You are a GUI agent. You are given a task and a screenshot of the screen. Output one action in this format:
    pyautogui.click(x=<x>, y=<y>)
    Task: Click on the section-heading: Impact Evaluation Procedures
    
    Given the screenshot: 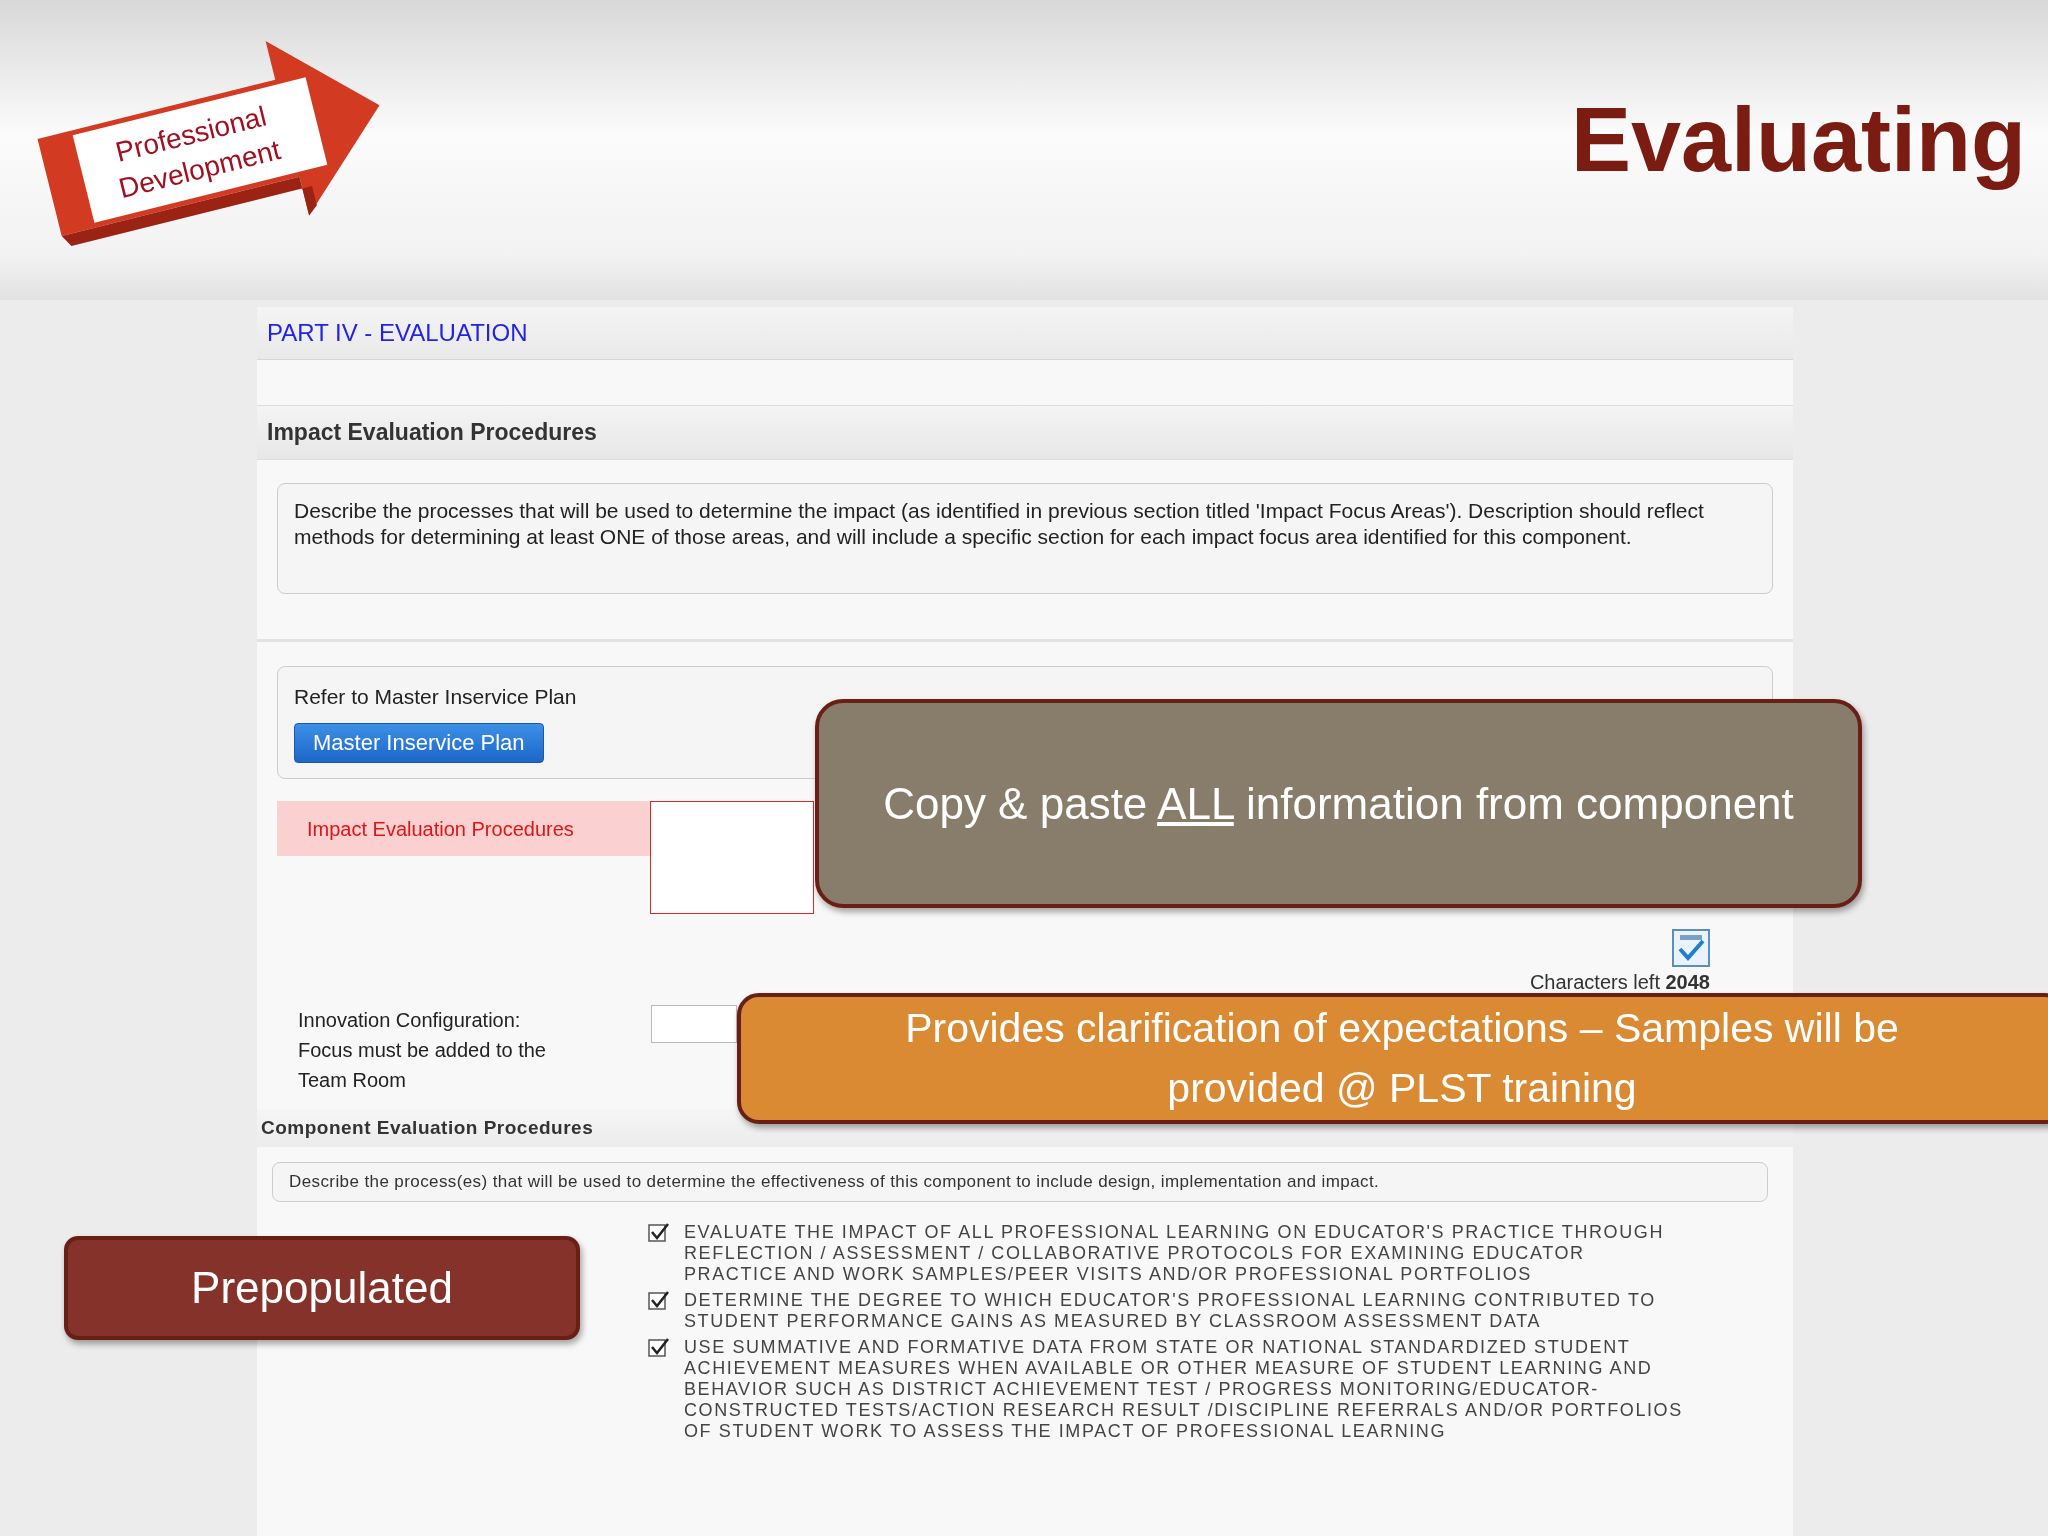 What is the action you would take?
    pyautogui.click(x=432, y=433)
    